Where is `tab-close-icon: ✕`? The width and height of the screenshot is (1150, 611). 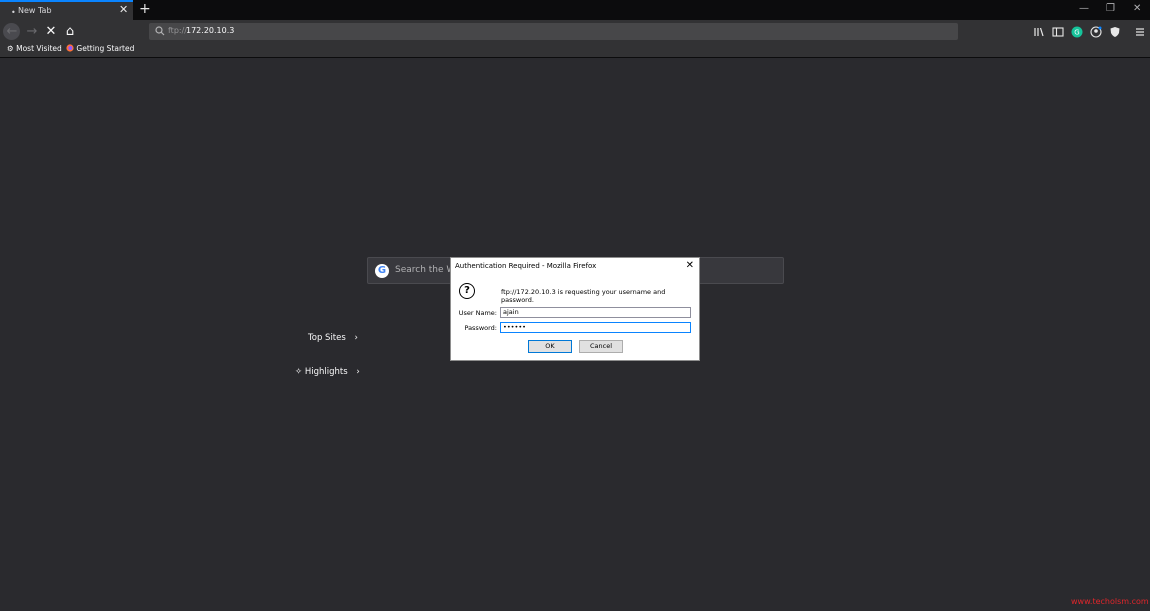
tab-close-icon: ✕ is located at coordinates (123, 9).